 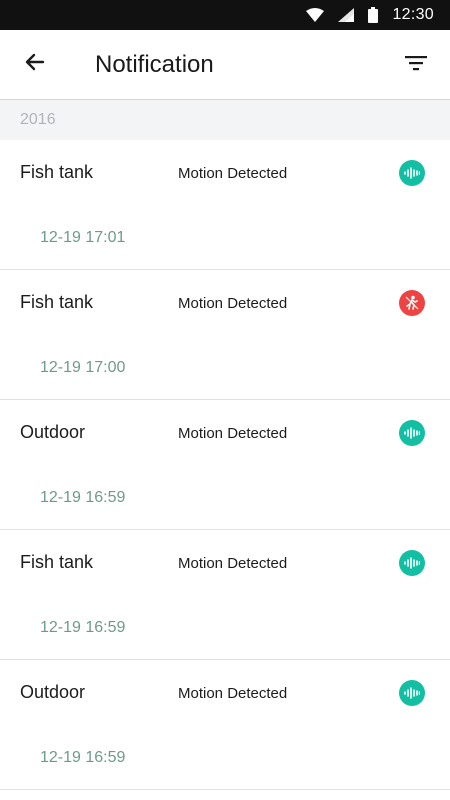 I want to click on status-time: 12:30, so click(x=413, y=14).